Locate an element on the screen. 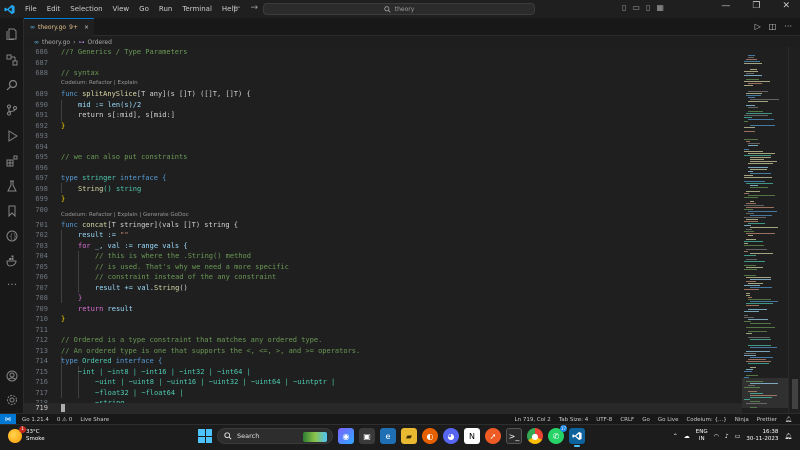 The height and width of the screenshot is (450, 800). scrollbar-thumb is located at coordinates (795, 394).